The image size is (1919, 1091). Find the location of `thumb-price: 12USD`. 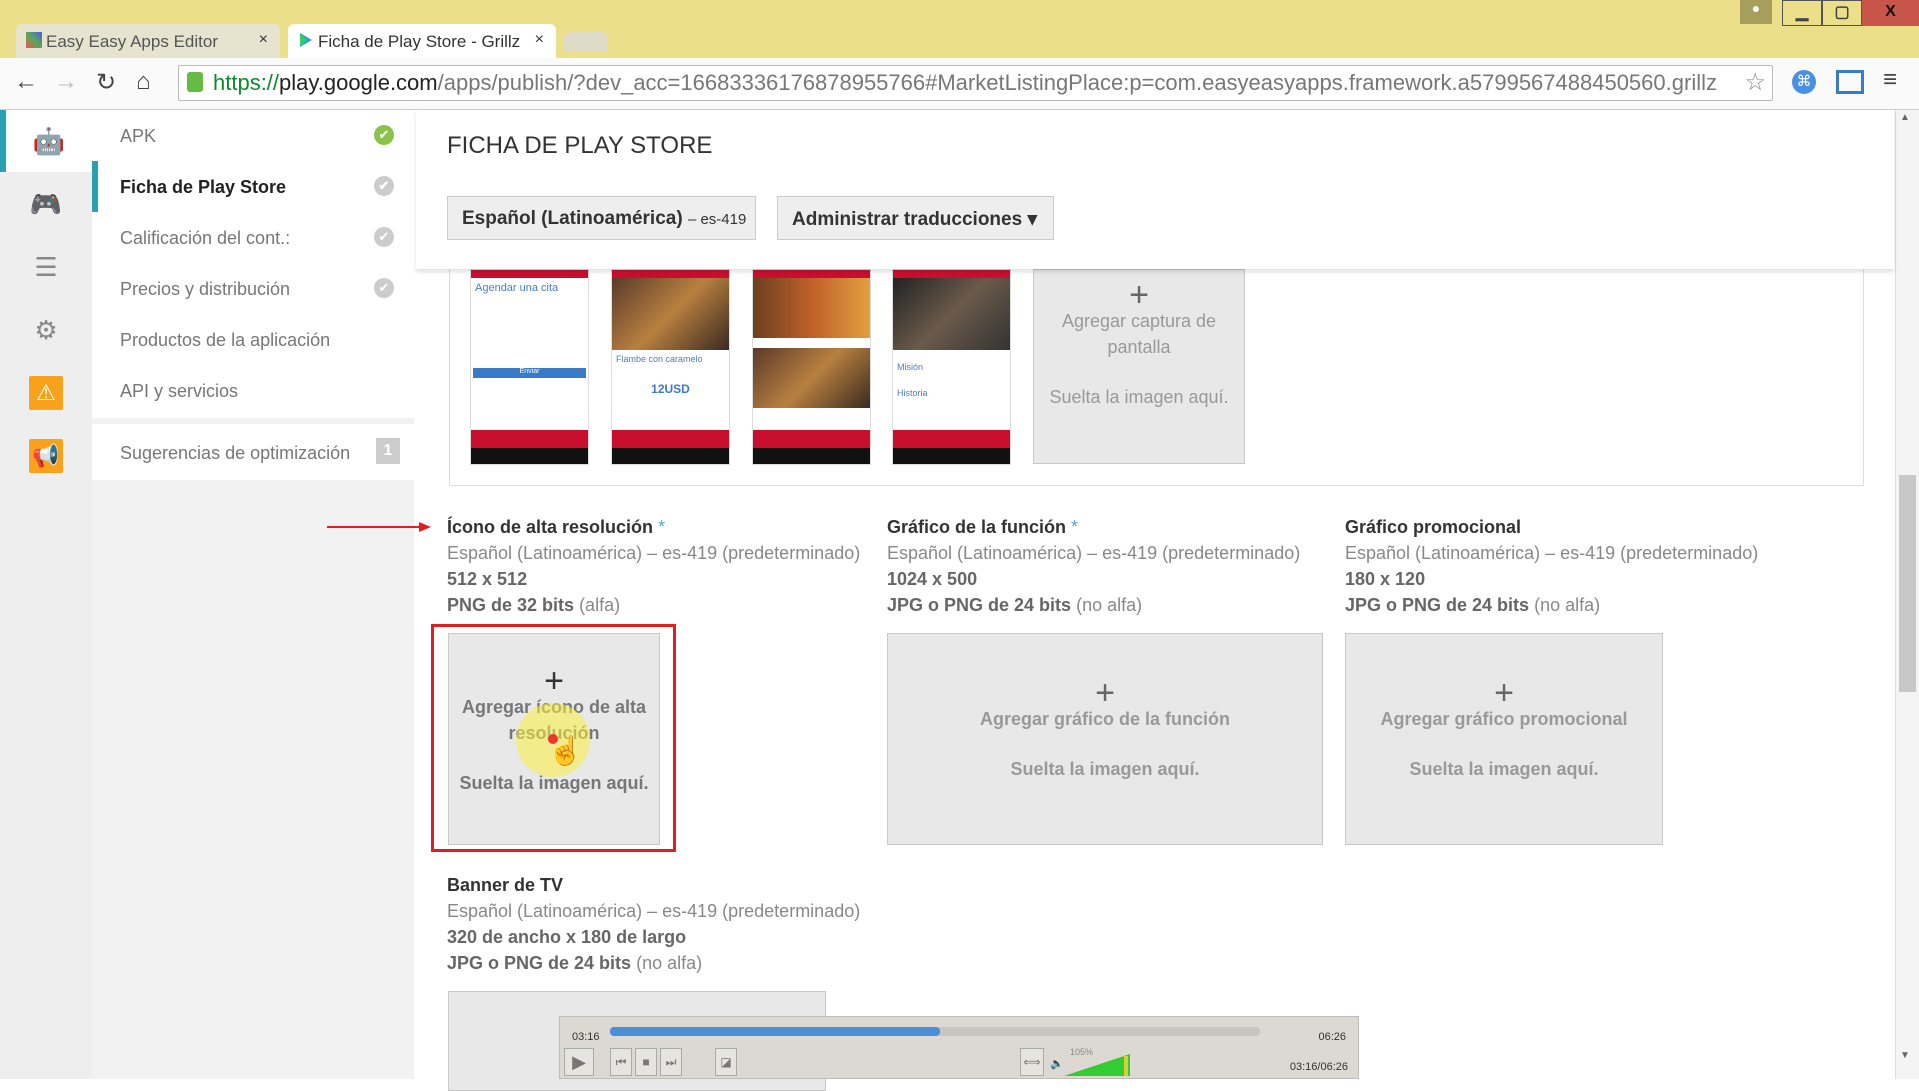

thumb-price: 12USD is located at coordinates (670, 389).